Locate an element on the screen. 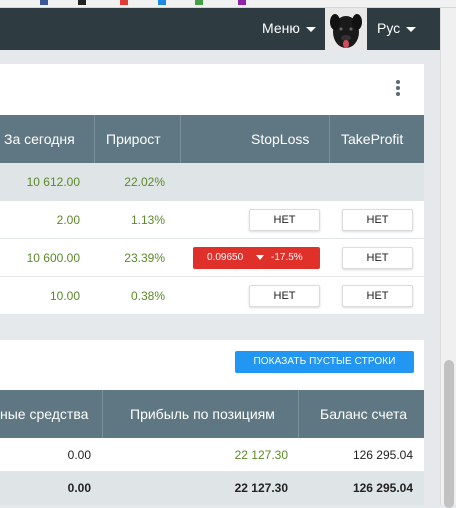 Image resolution: width=456 pixels, height=508 pixels. col-stoploss-header: StopLoss is located at coordinates (280, 139).